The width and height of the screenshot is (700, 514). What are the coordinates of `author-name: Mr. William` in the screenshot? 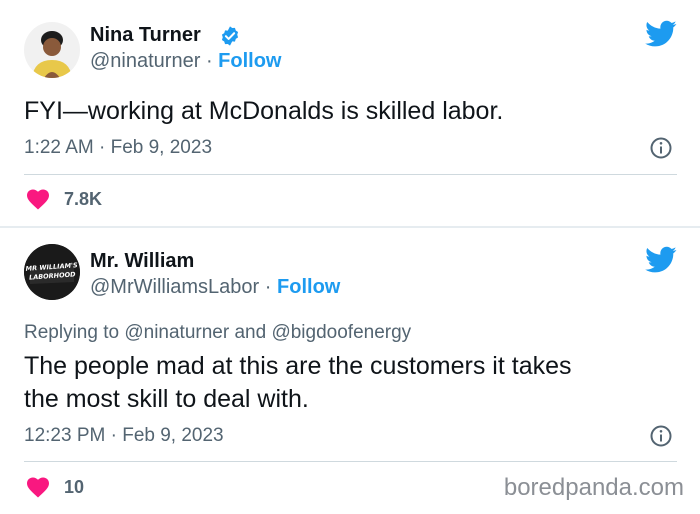 It's located at (142, 261).